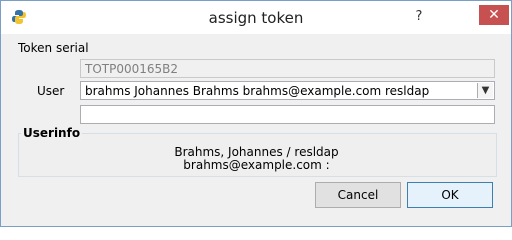 The image size is (512, 240). What do you see at coordinates (450, 195) in the screenshot?
I see `ok-button: OK` at bounding box center [450, 195].